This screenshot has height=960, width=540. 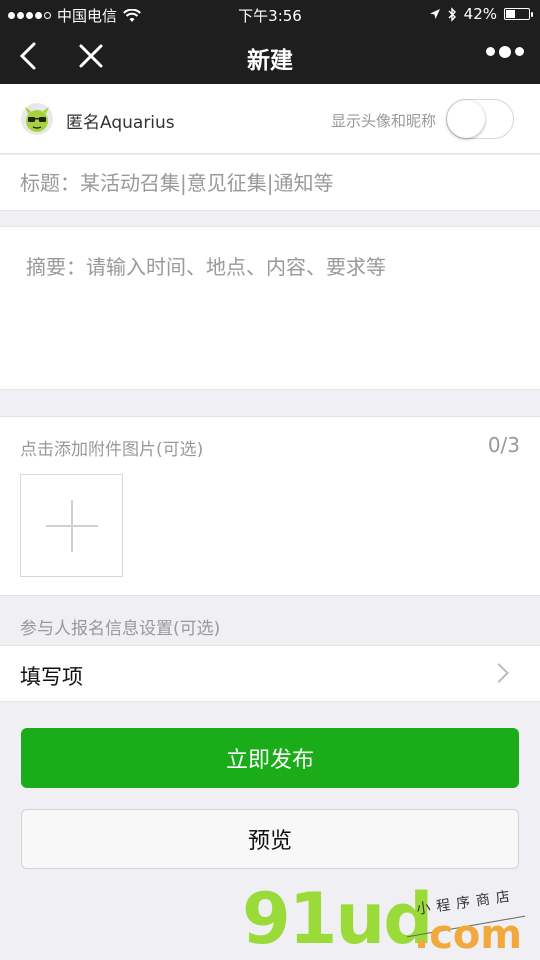 I want to click on page-title: 新建, so click(x=270, y=61).